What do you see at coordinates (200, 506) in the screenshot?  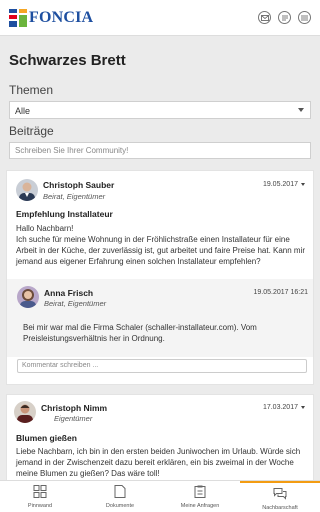 I see `tab-label: Meine Anfragen` at bounding box center [200, 506].